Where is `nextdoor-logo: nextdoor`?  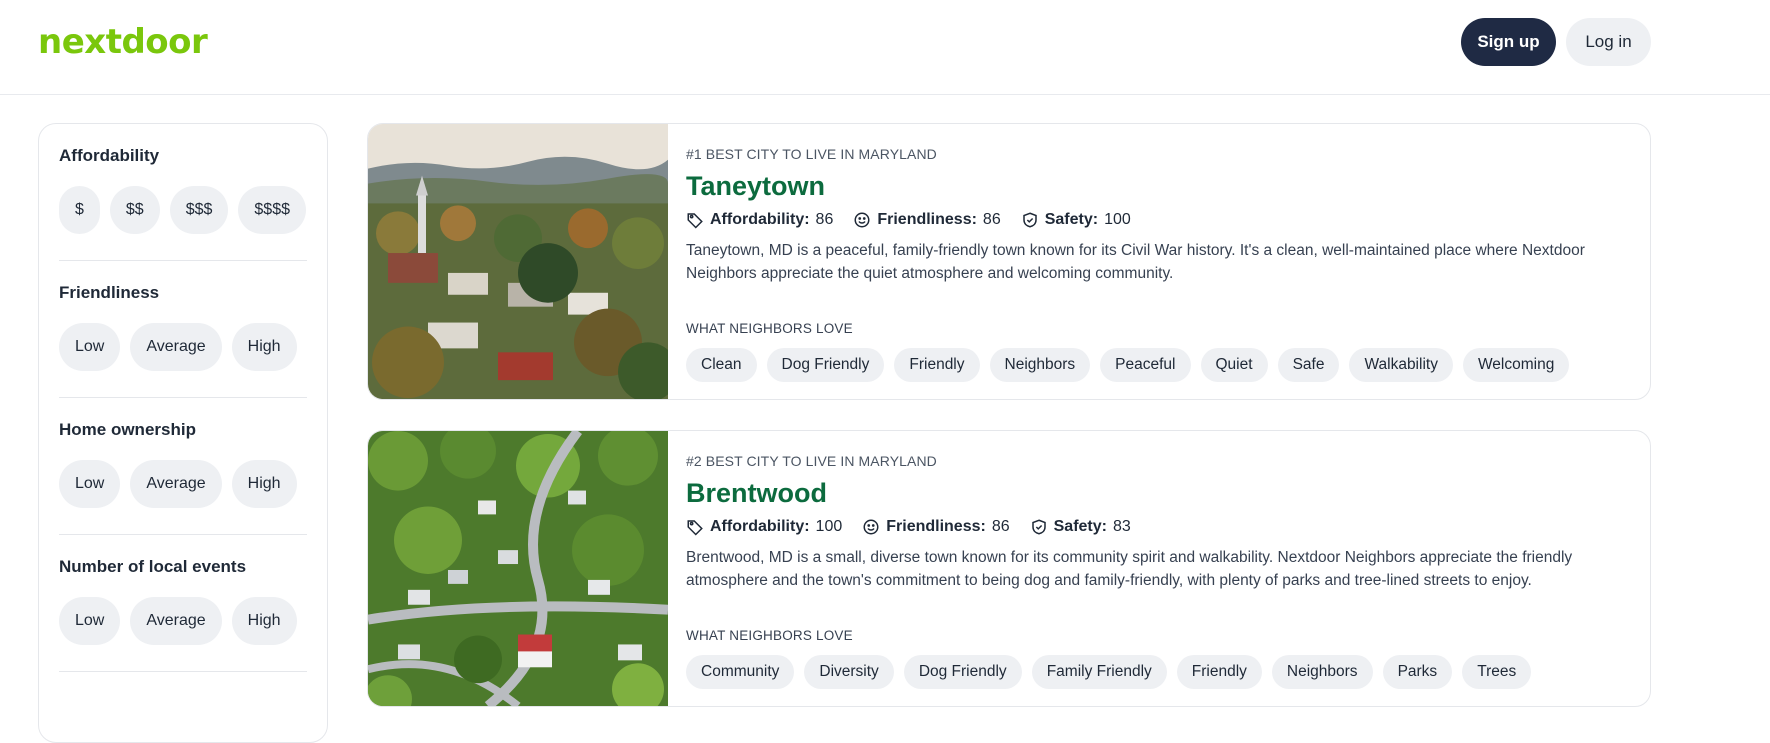
nextdoor-logo: nextdoor is located at coordinates (123, 42).